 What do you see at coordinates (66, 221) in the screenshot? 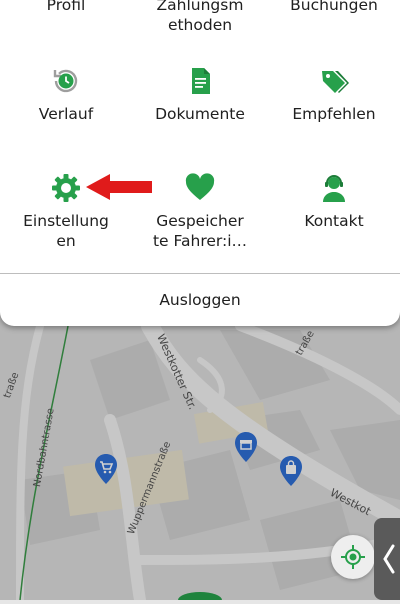
I see `menu-item-label: Einstellung` at bounding box center [66, 221].